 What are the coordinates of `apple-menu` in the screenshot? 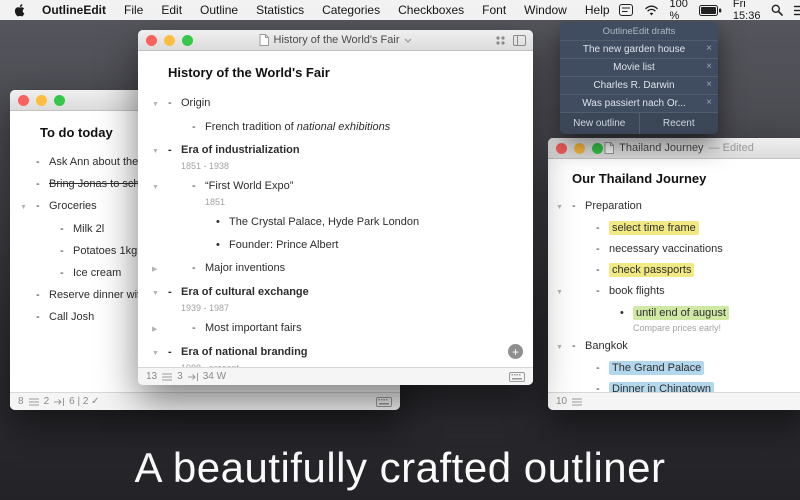 It's located at (21, 10).